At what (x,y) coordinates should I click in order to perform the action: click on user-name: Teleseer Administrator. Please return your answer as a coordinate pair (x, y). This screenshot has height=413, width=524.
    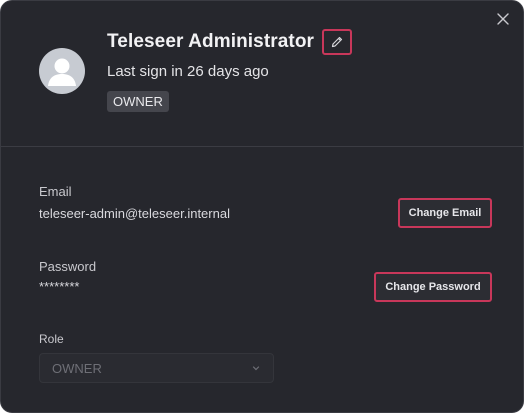
    Looking at the image, I should click on (211, 41).